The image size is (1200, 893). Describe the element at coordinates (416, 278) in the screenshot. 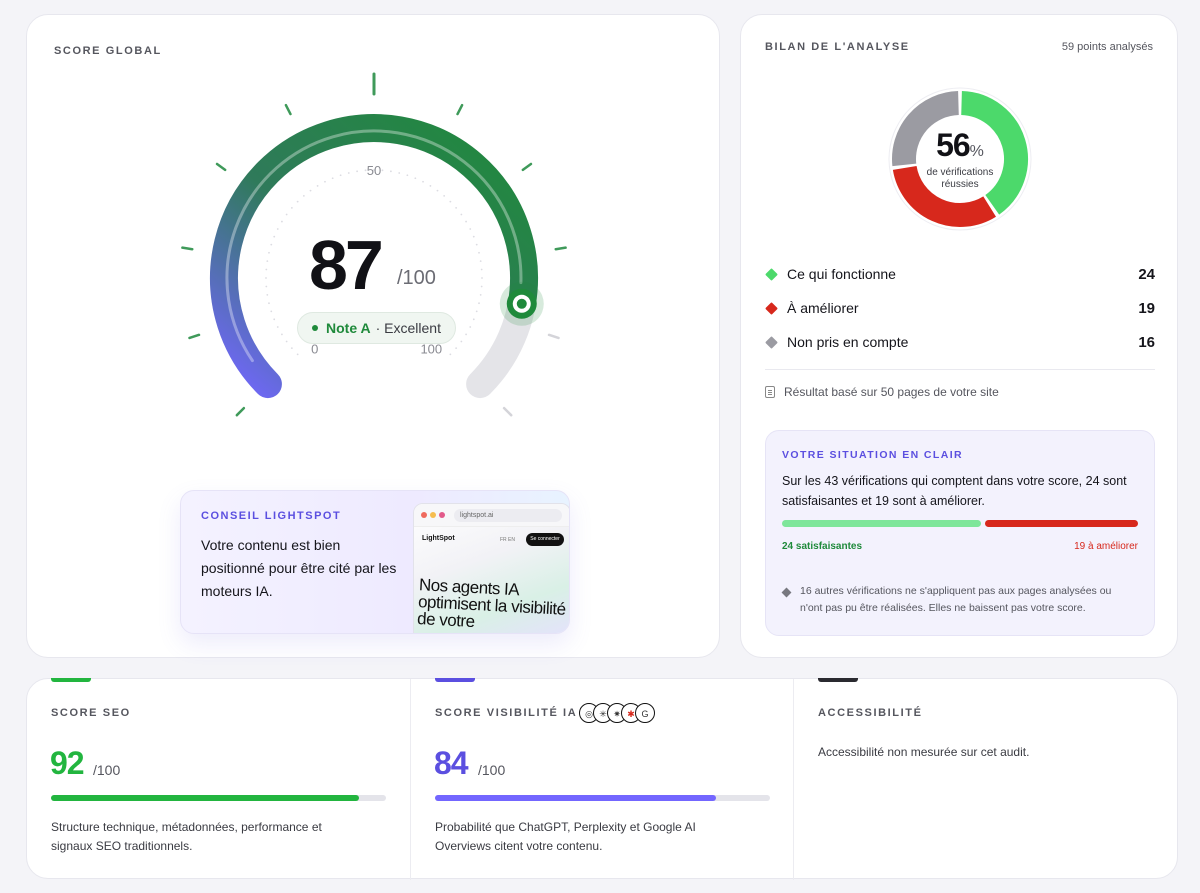

I see `global-score-max: /100` at that location.